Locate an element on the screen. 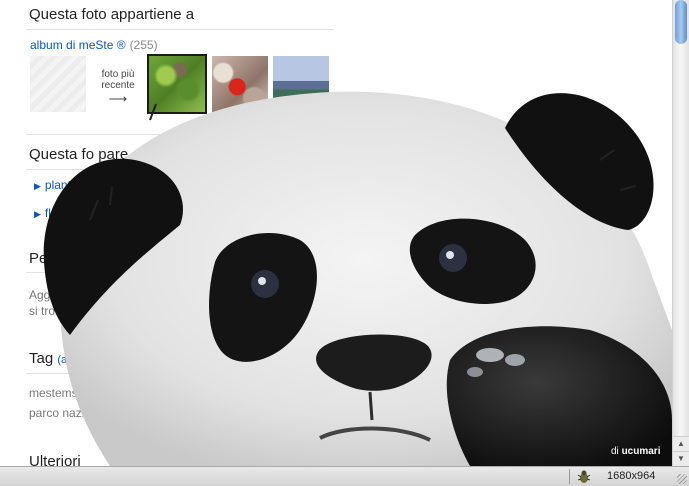 The image size is (689, 486). photo-credit: di ucumari is located at coordinates (635, 451).